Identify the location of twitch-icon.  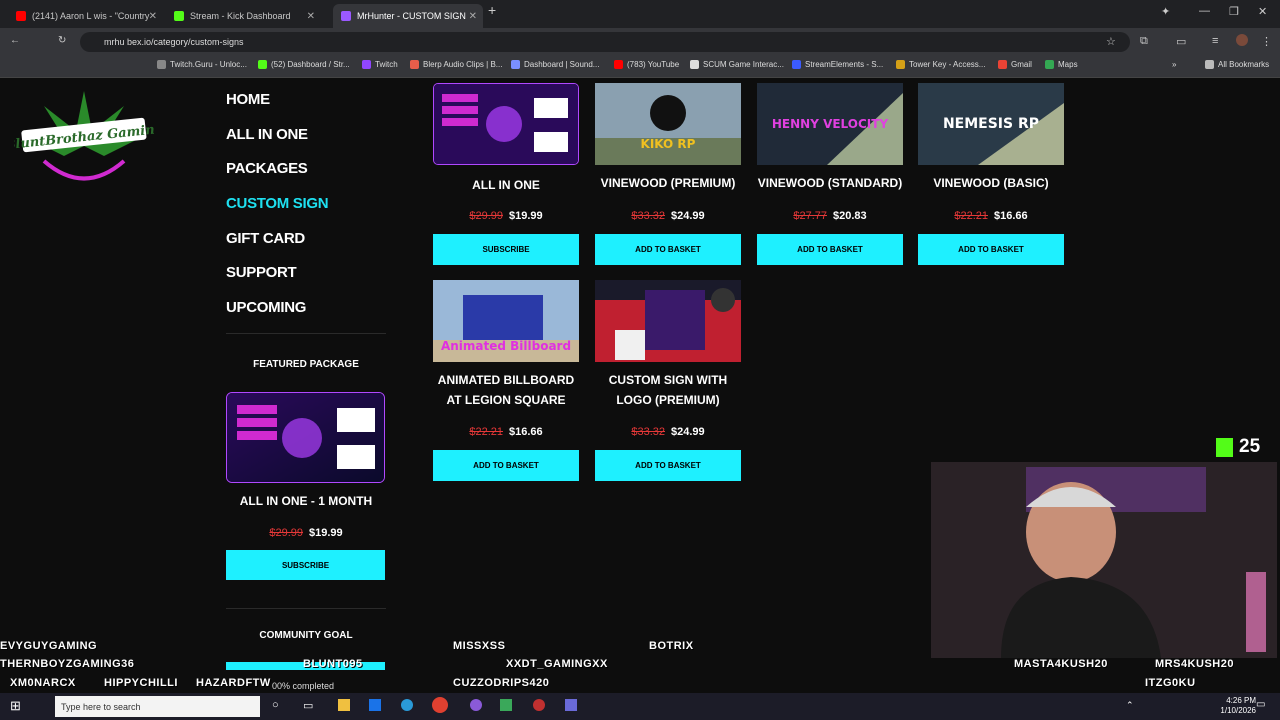
(366, 64).